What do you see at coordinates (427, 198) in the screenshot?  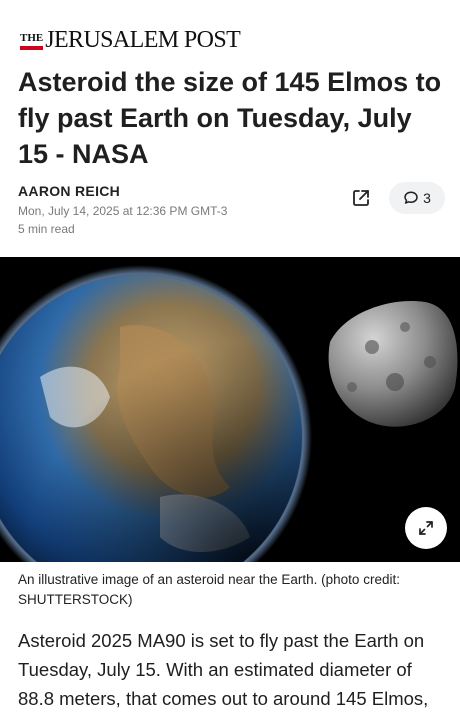 I see `comment-count: 3` at bounding box center [427, 198].